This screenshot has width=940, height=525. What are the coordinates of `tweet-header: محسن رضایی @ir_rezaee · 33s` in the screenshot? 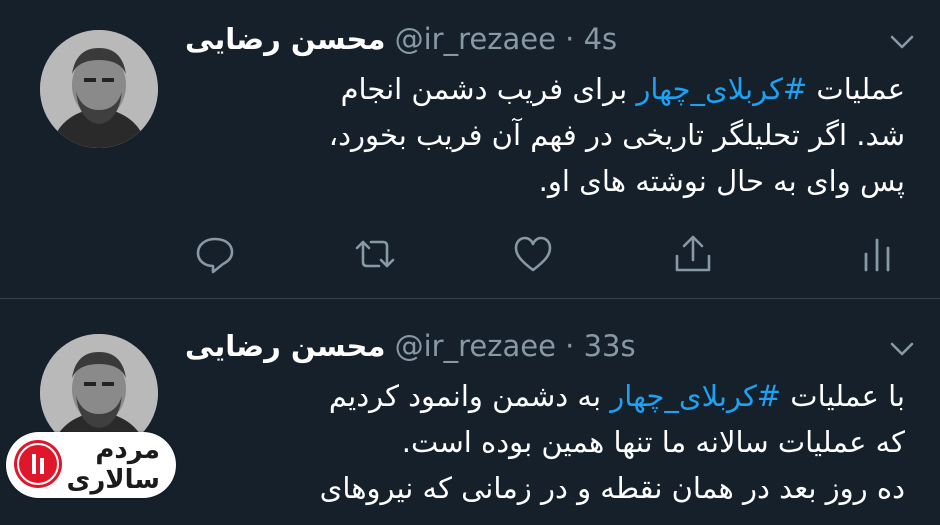 It's located at (532, 349).